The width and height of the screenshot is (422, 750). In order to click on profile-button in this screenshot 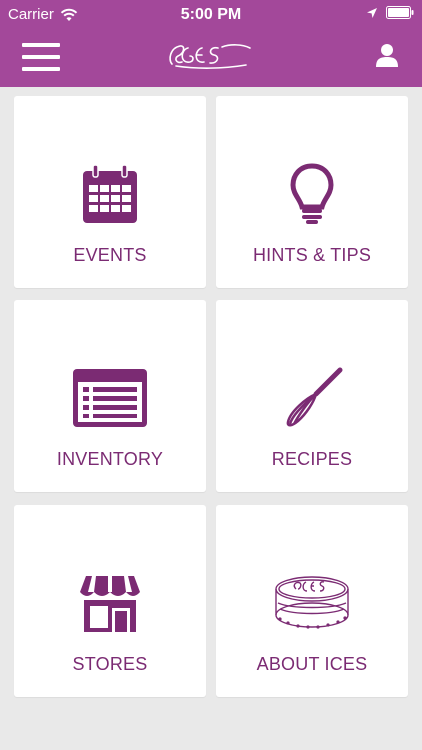, I will do `click(387, 55)`.